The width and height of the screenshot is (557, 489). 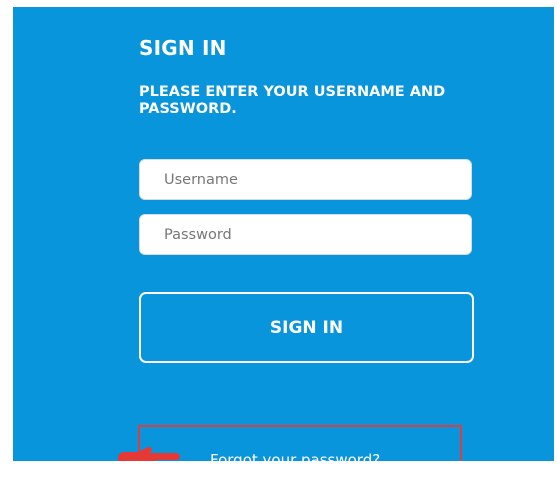 I want to click on forgot-password-link: Forgot your password?, so click(x=295, y=456).